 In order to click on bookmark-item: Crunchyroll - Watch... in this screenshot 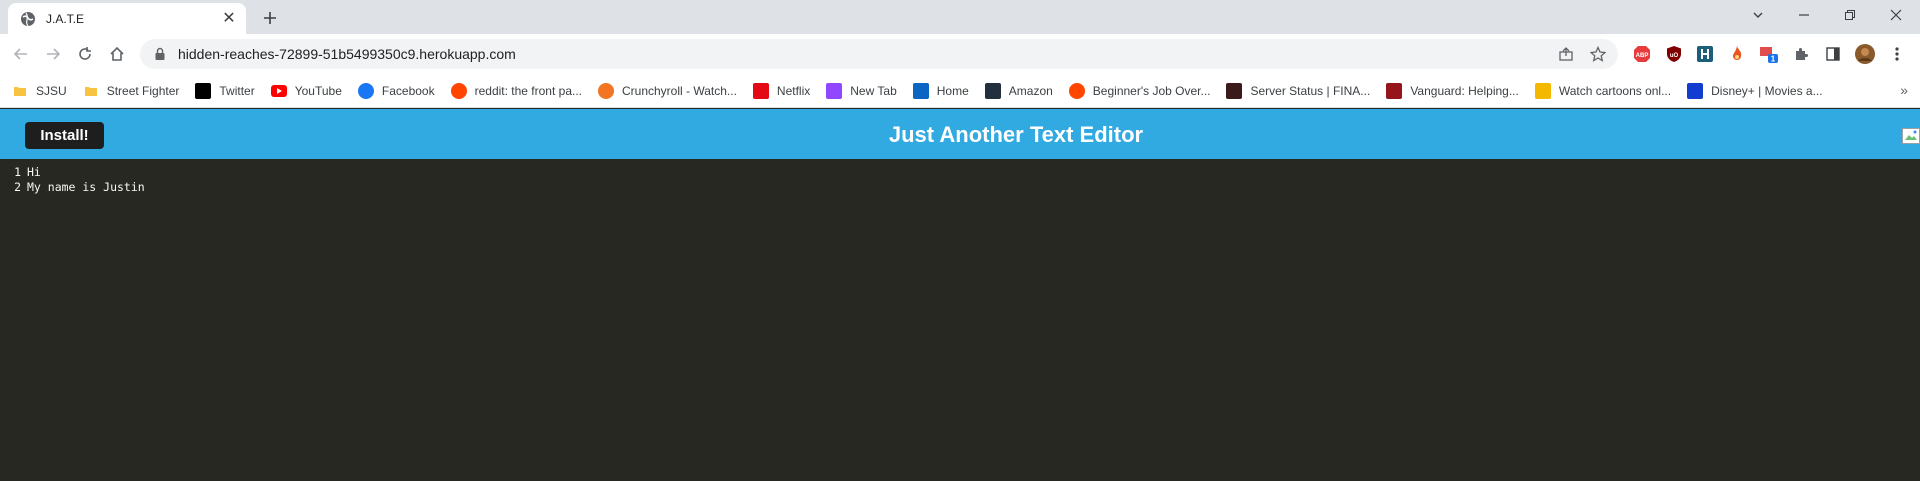, I will do `click(667, 90)`.